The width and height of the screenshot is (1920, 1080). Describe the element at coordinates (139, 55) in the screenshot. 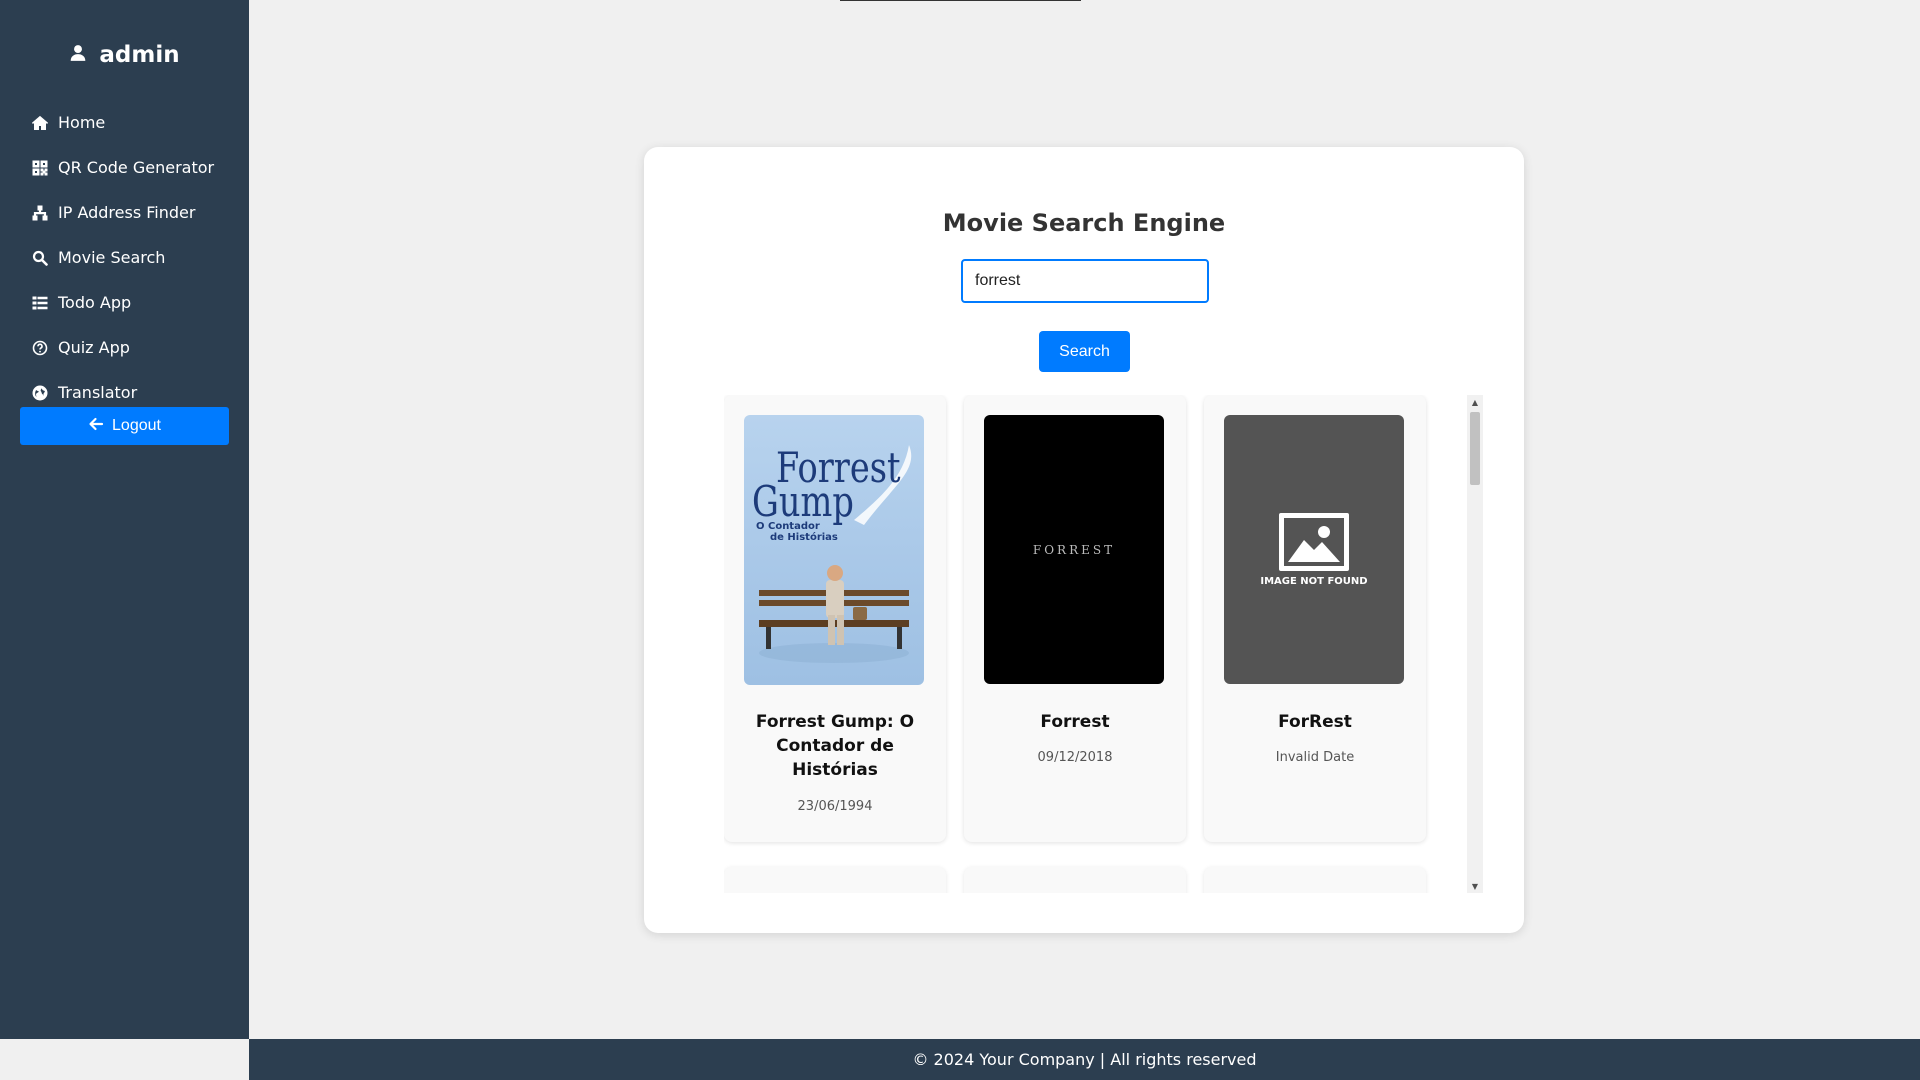

I see `username: admin` at that location.